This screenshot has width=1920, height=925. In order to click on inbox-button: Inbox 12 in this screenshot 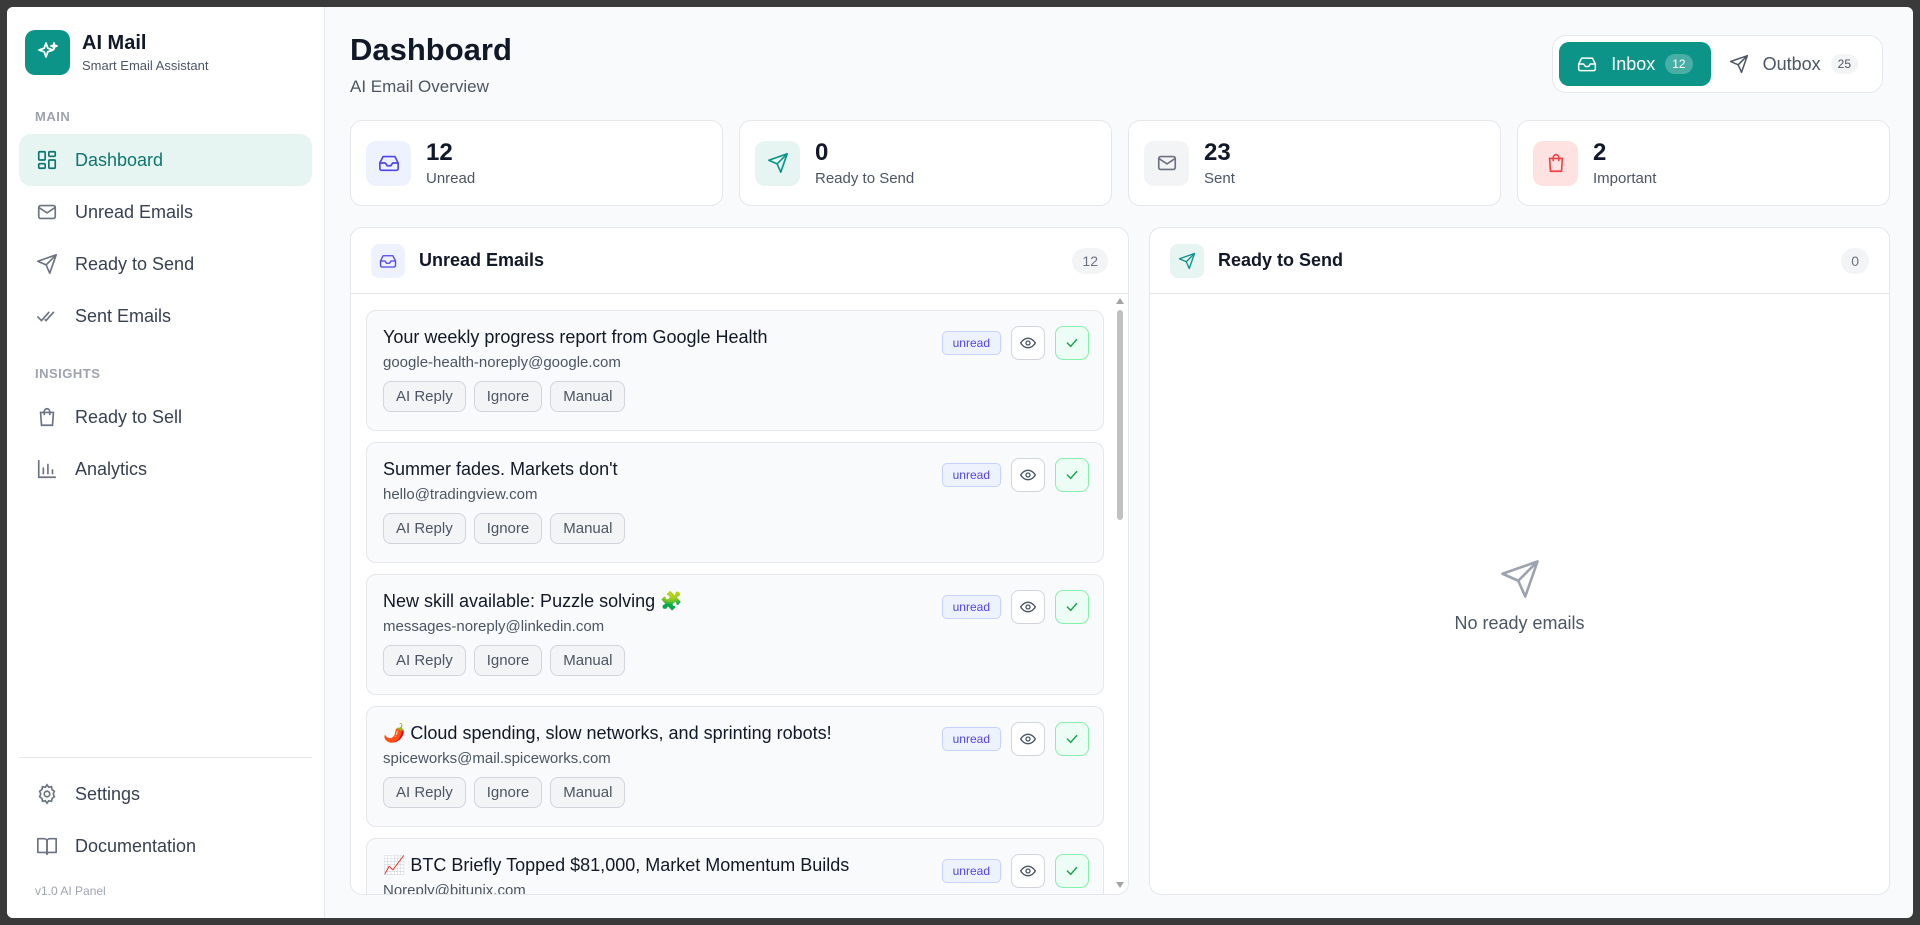, I will do `click(1635, 64)`.